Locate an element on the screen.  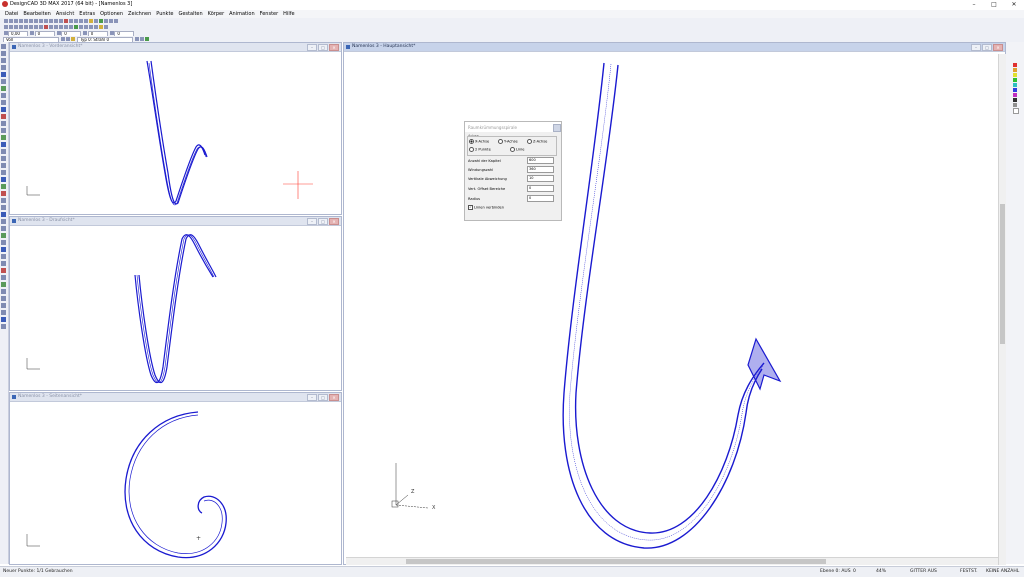
close-button: ✕ is located at coordinates (1014, 4).